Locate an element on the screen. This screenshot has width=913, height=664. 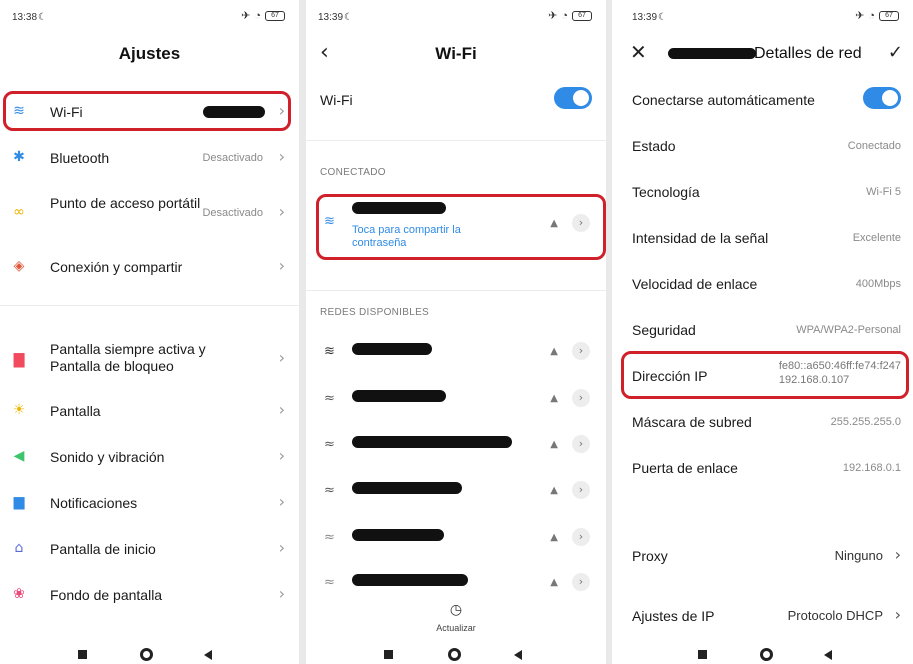
detail-label: Puerta de enlace is located at coordinates (685, 468).